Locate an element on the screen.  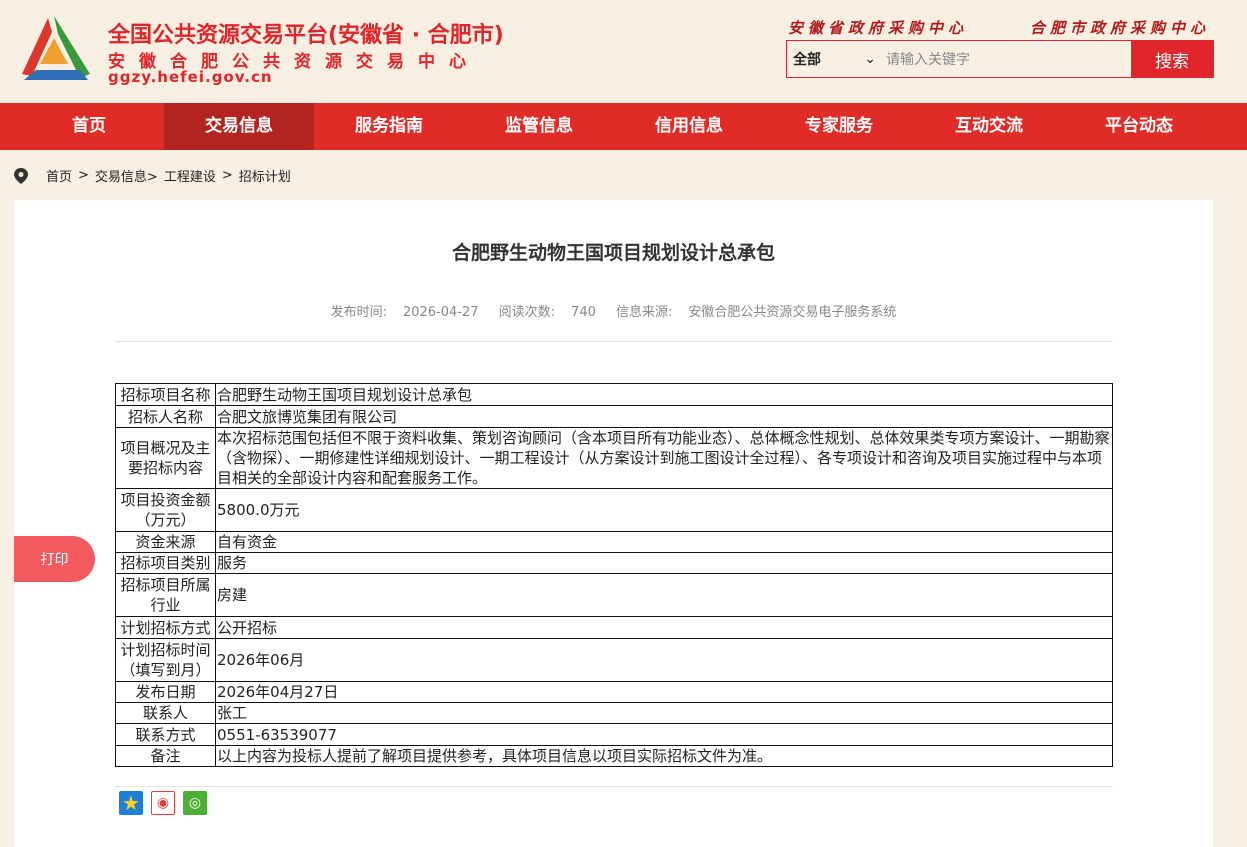
source-value: 安徽合肥公共资源交易电子服务系统 is located at coordinates (792, 312).